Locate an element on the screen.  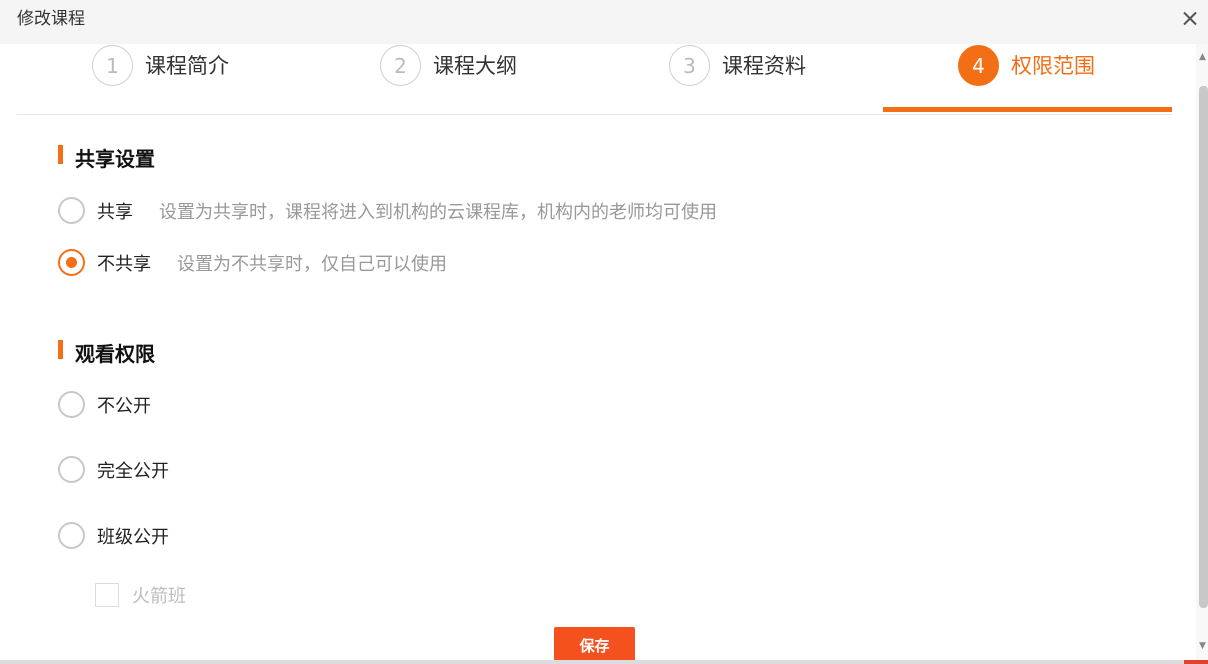
section-title-text: 共享设置 is located at coordinates (115, 159).